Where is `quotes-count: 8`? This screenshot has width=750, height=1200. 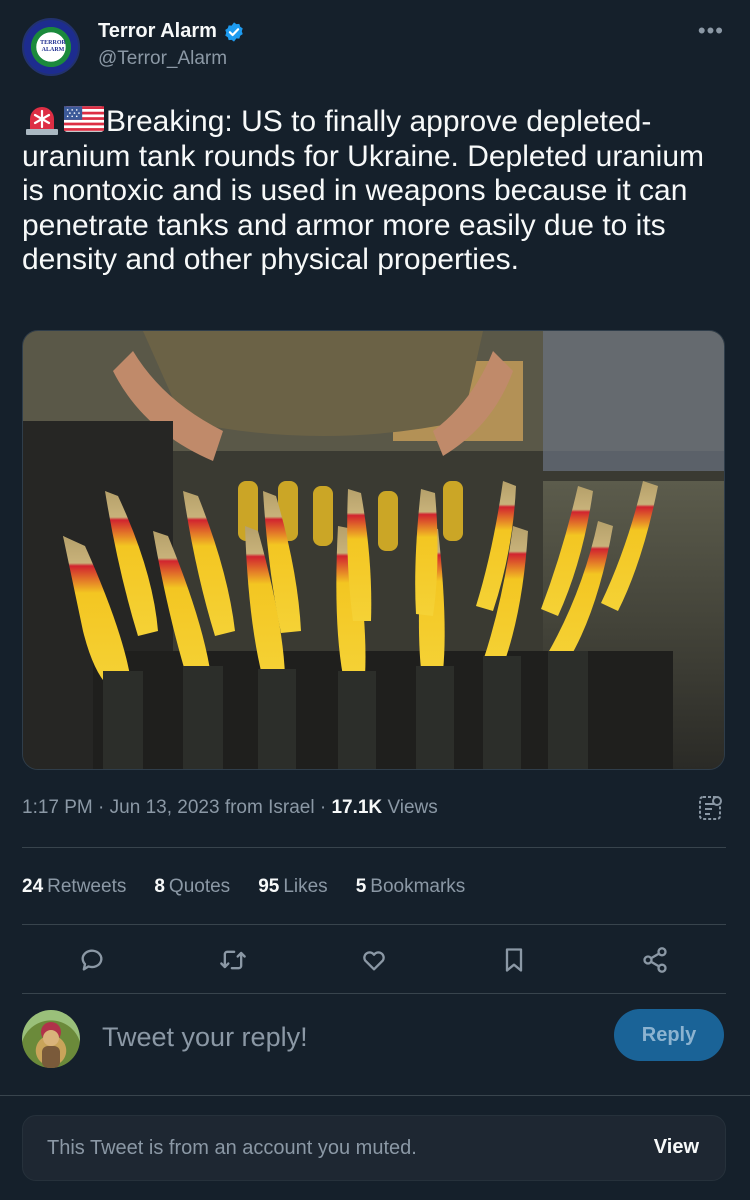 quotes-count: 8 is located at coordinates (159, 886).